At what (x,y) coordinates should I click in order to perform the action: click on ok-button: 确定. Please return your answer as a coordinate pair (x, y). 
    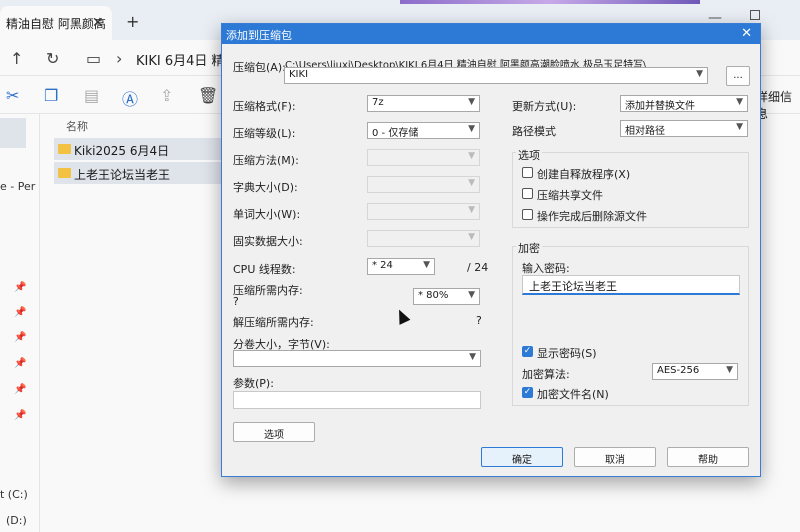
    Looking at the image, I should click on (522, 457).